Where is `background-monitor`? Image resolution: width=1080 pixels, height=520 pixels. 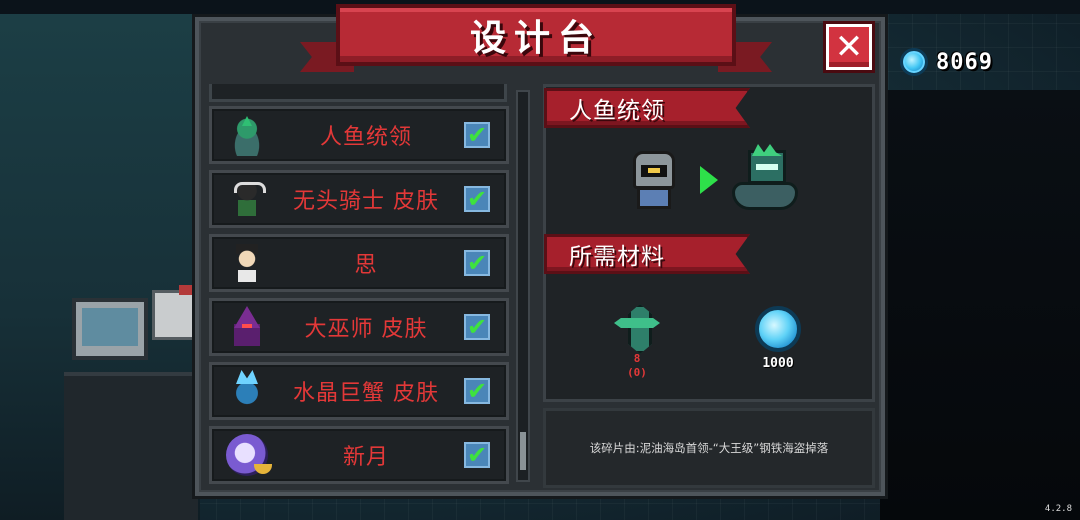
background-monitor is located at coordinates (110, 329).